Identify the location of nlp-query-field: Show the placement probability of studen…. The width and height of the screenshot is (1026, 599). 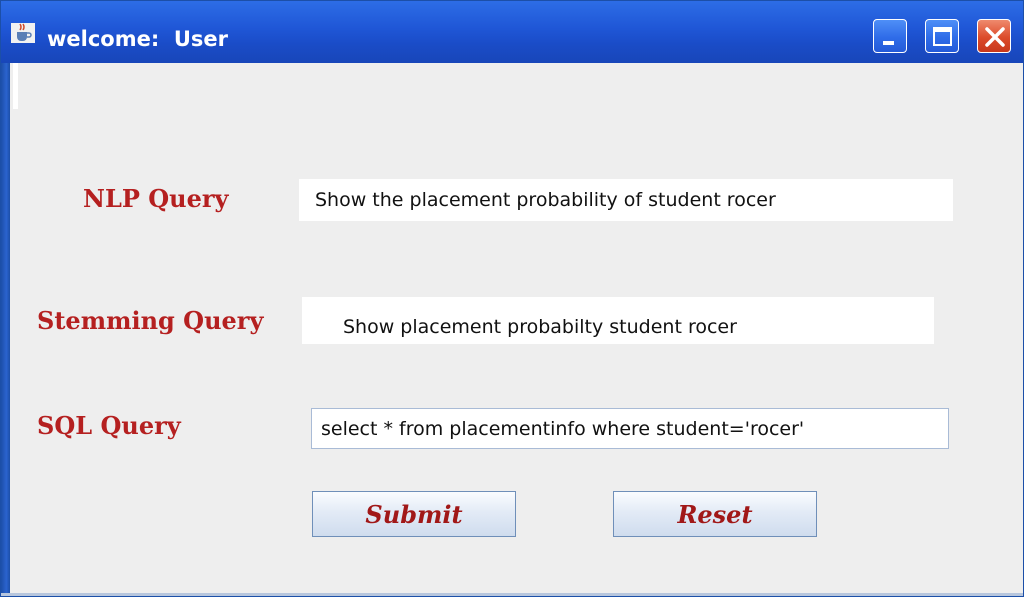
(626, 200).